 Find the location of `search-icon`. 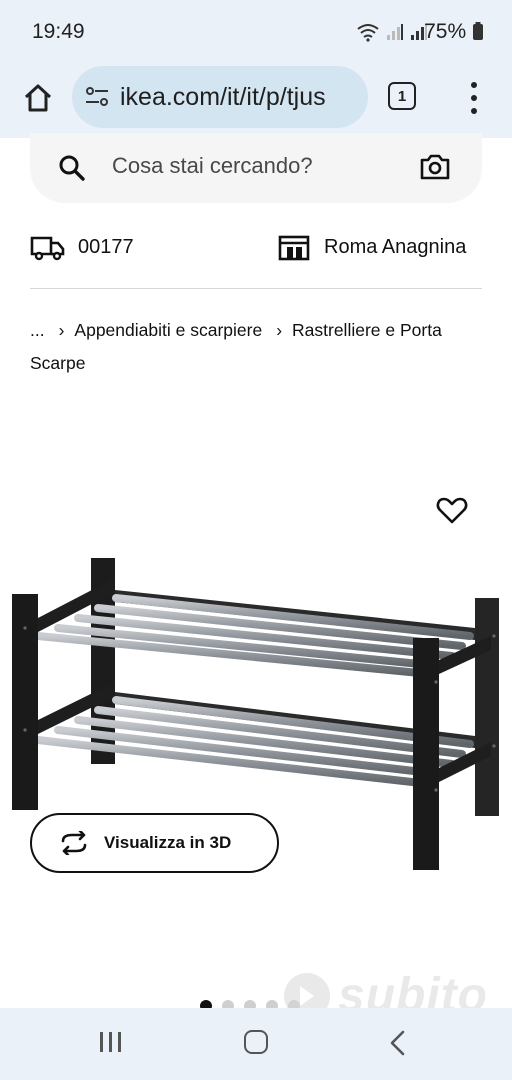

search-icon is located at coordinates (72, 168).